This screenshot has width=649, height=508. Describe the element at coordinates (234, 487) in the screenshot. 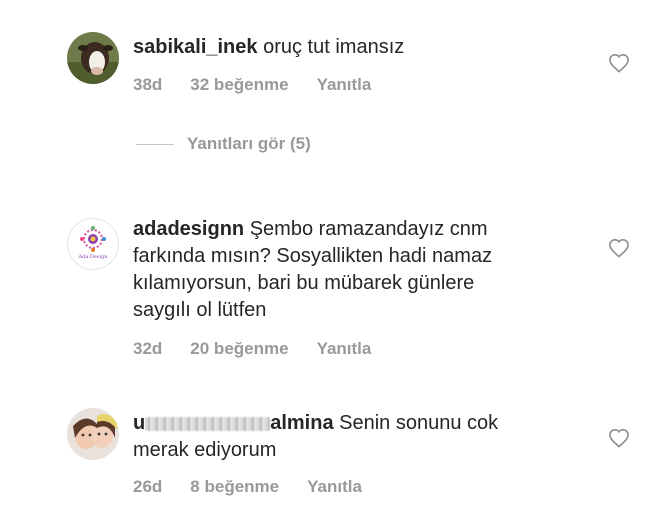

I see `likes-count: 8 beğenme` at that location.